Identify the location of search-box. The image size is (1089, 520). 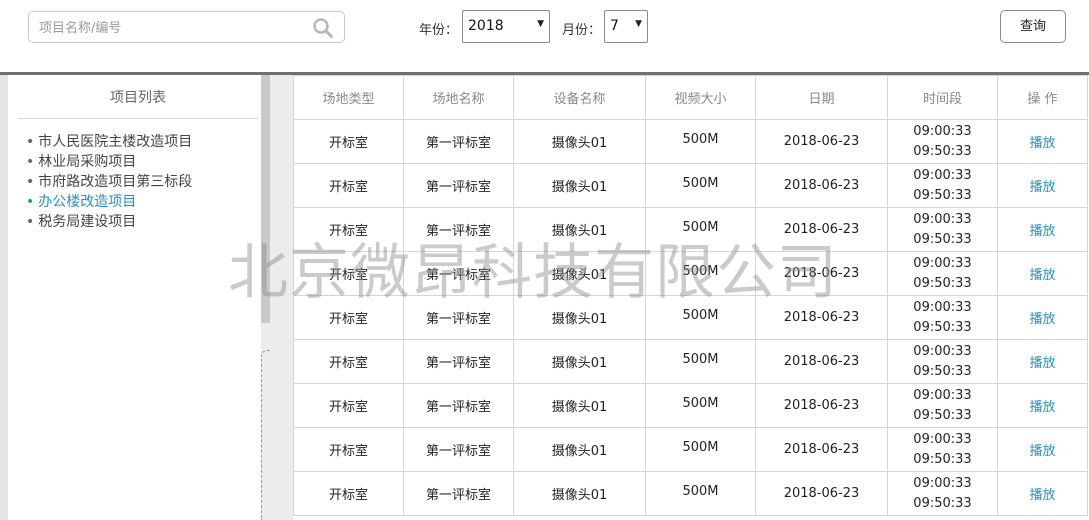
(186, 27).